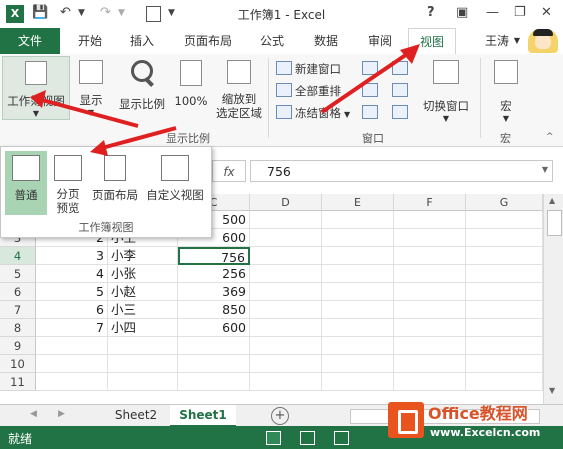 Image resolution: width=563 pixels, height=449 pixels. What do you see at coordinates (18, 346) in the screenshot?
I see `row-header: 9` at bounding box center [18, 346].